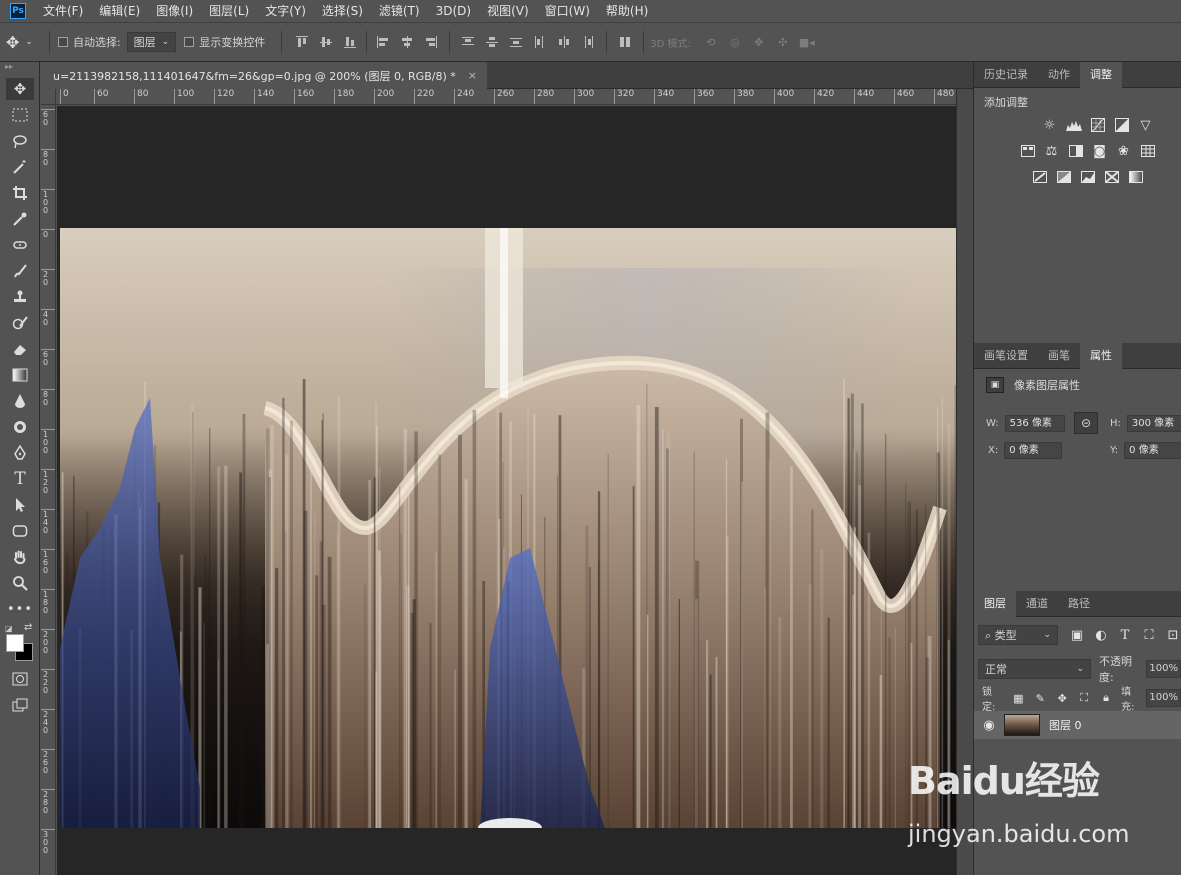  What do you see at coordinates (189, 42) in the screenshot?
I see `show-transform-checkbox` at bounding box center [189, 42].